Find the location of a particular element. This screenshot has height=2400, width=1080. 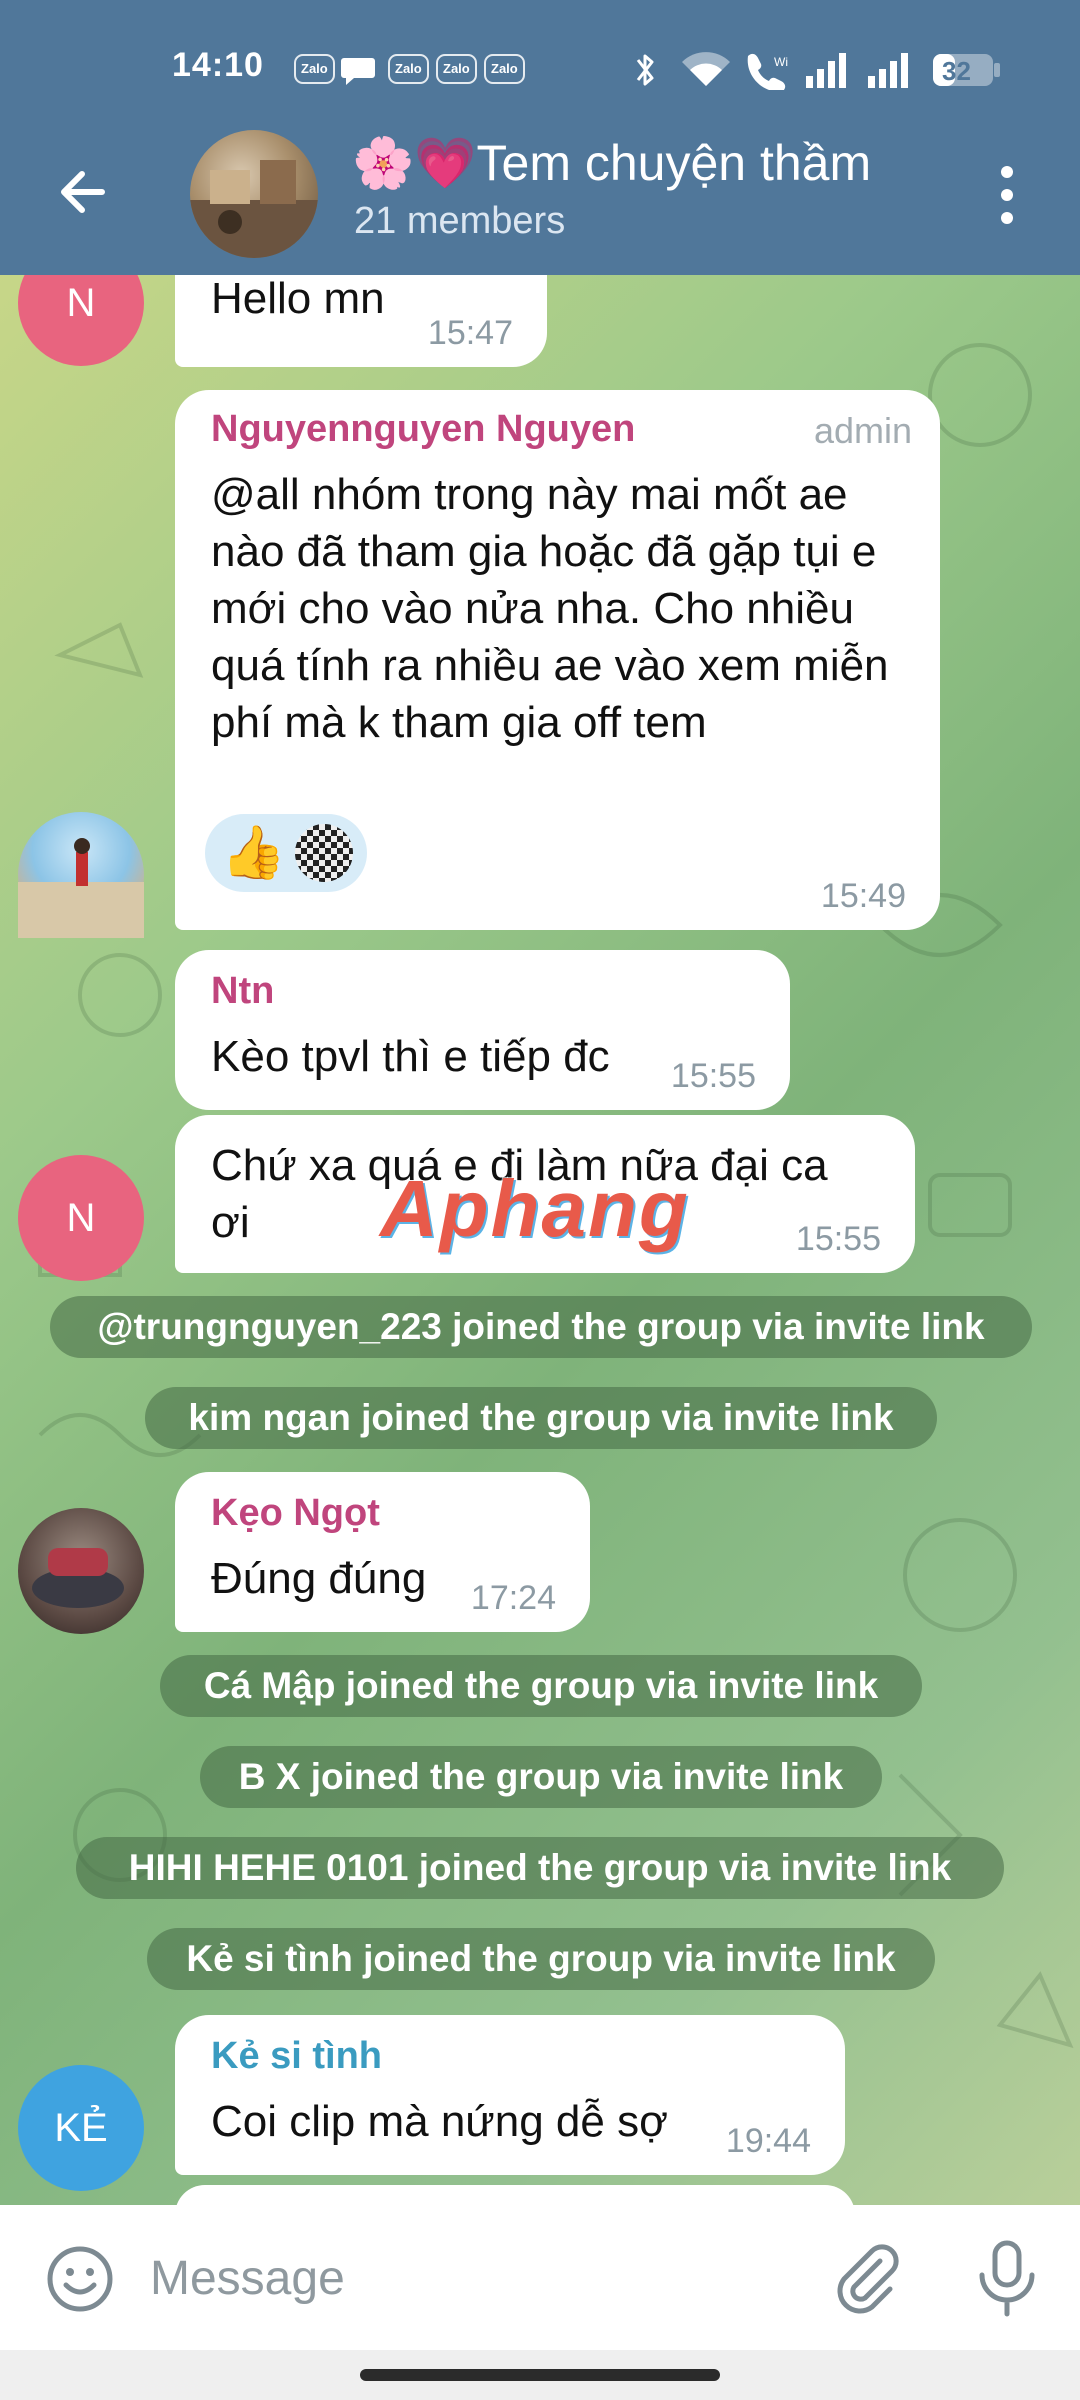

admin-badge: admin is located at coordinates (862, 430).